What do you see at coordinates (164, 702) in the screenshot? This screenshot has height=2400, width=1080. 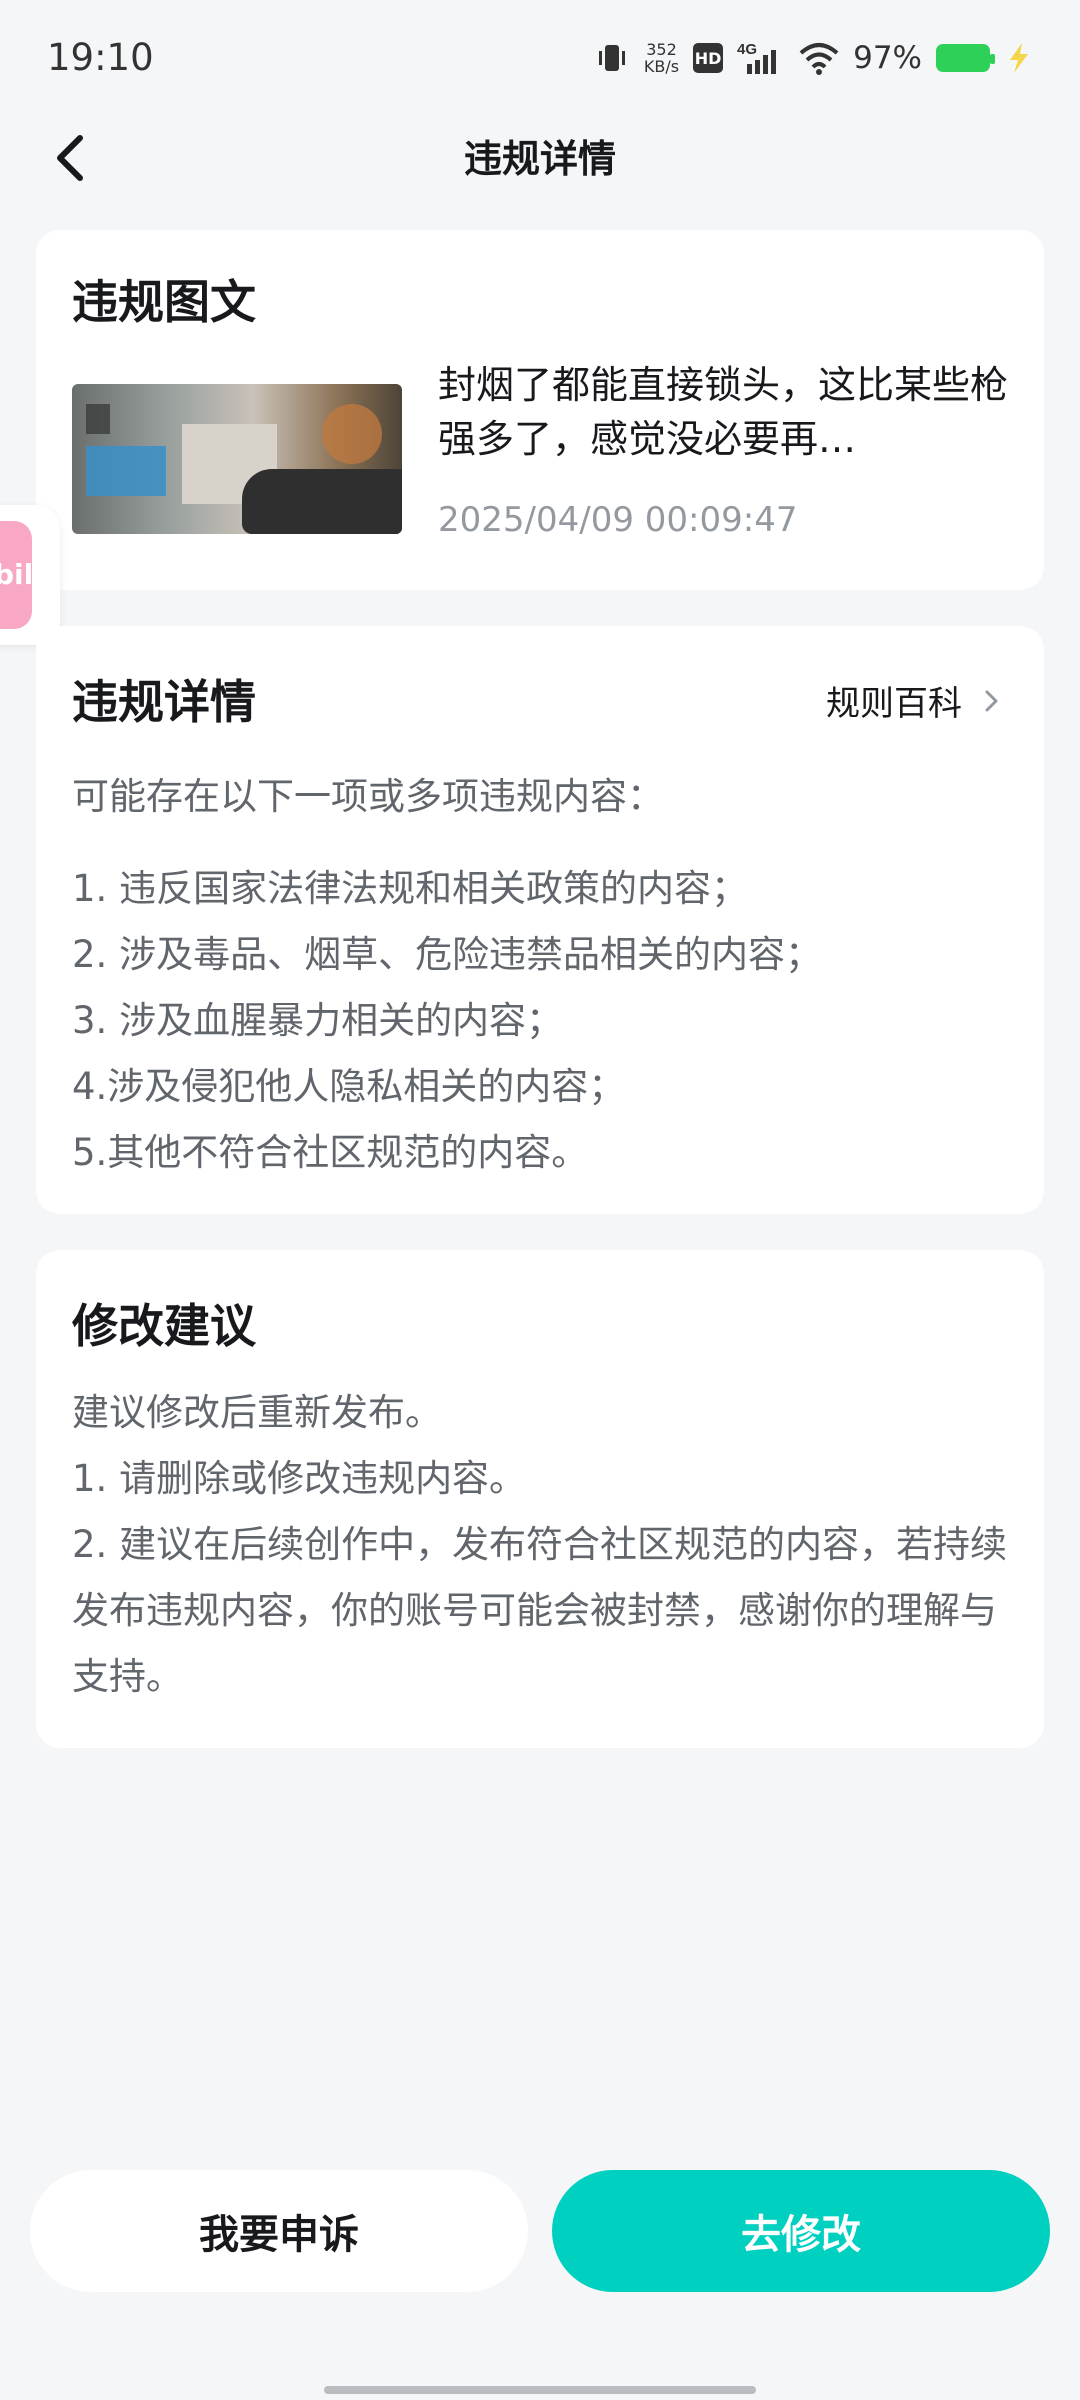 I see `violation-details-title: 违规详情` at bounding box center [164, 702].